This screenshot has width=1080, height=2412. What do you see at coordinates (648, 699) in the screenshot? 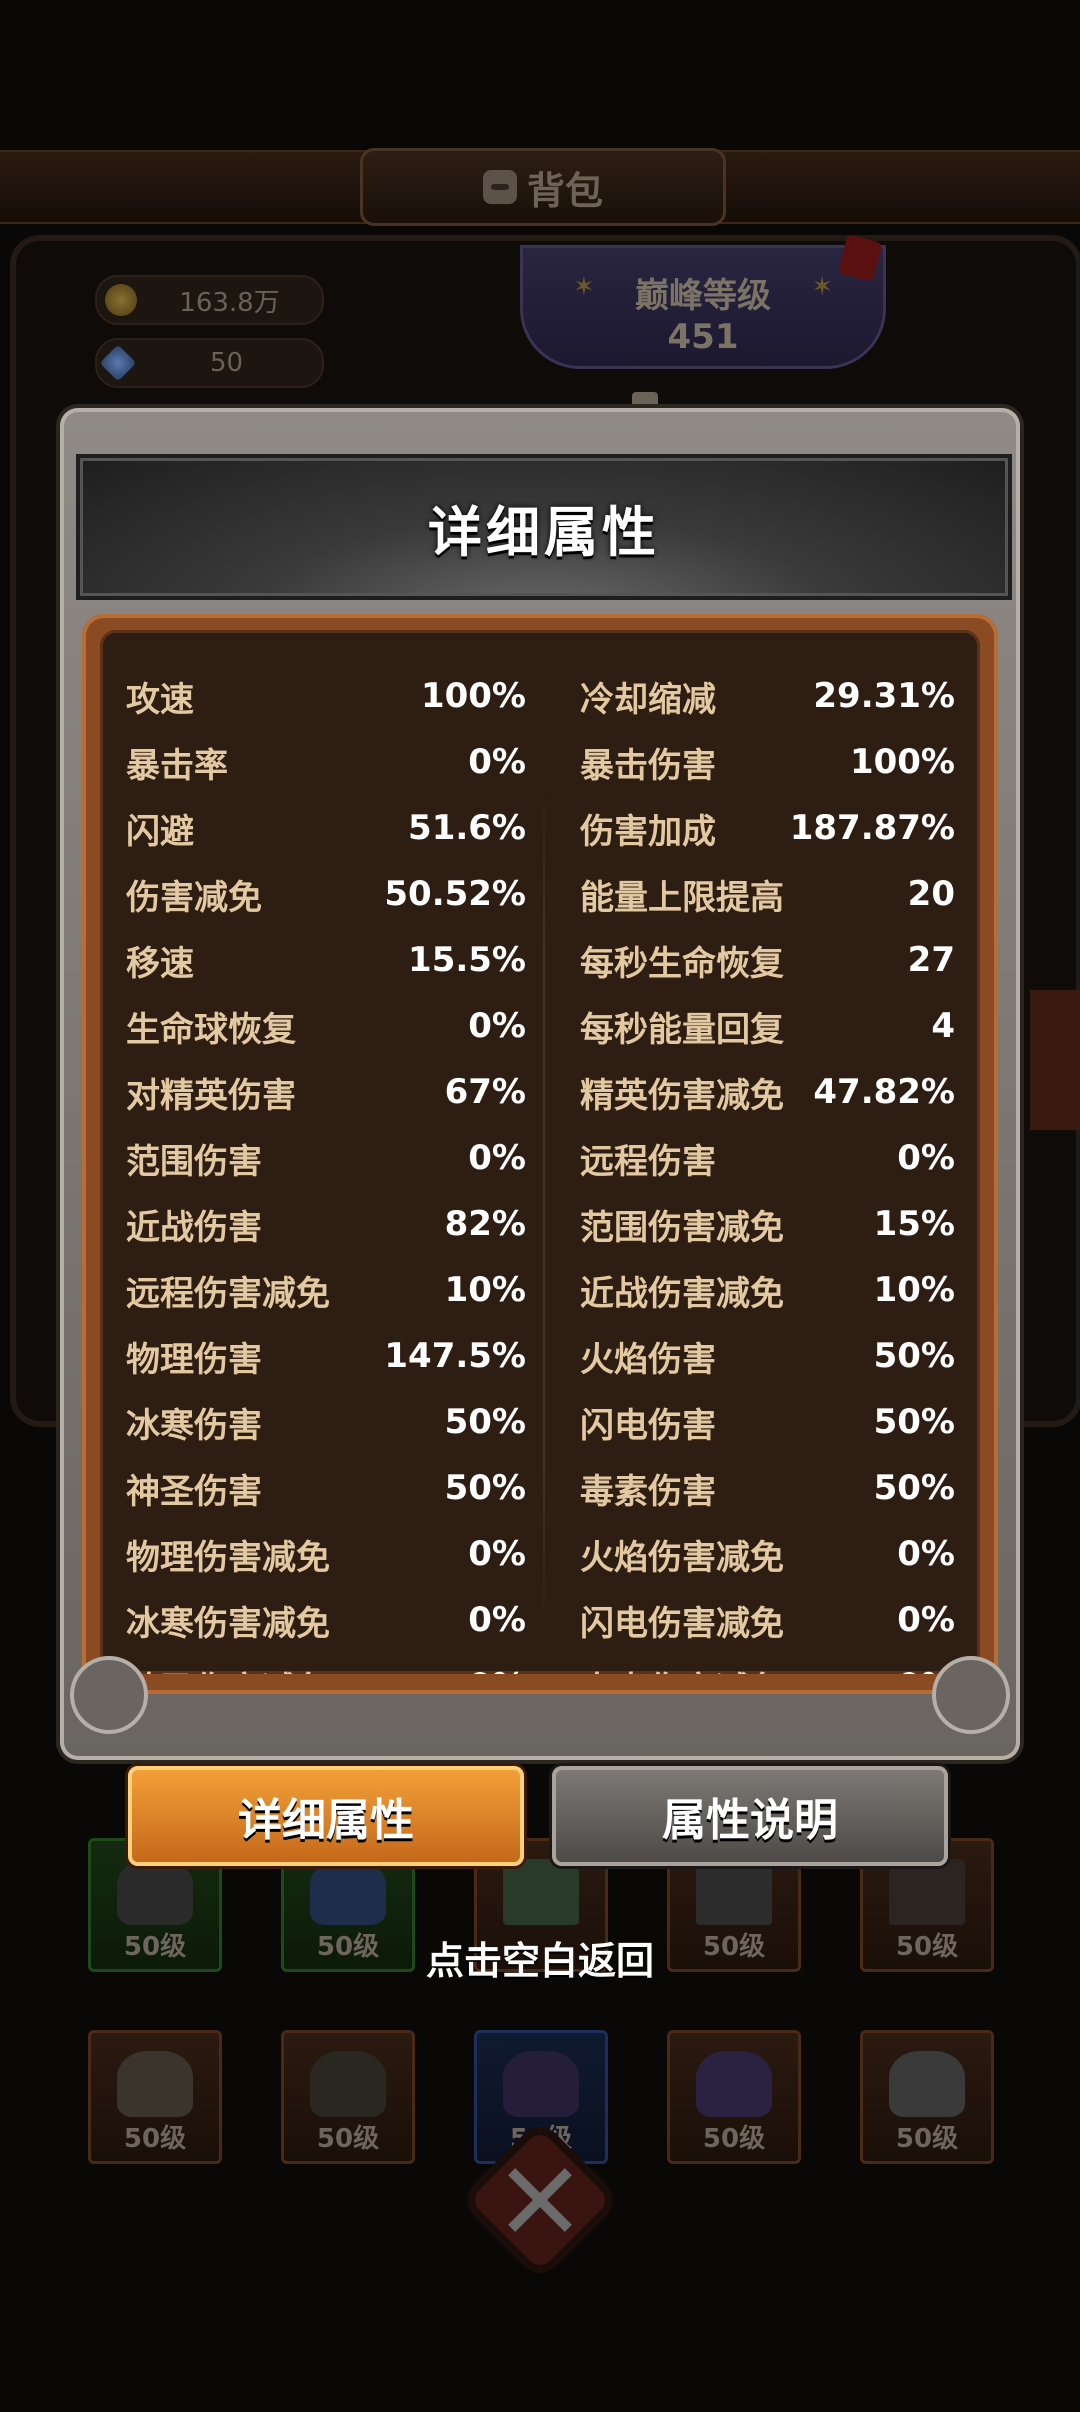
I see `stat-label: 冷却缩减` at bounding box center [648, 699].